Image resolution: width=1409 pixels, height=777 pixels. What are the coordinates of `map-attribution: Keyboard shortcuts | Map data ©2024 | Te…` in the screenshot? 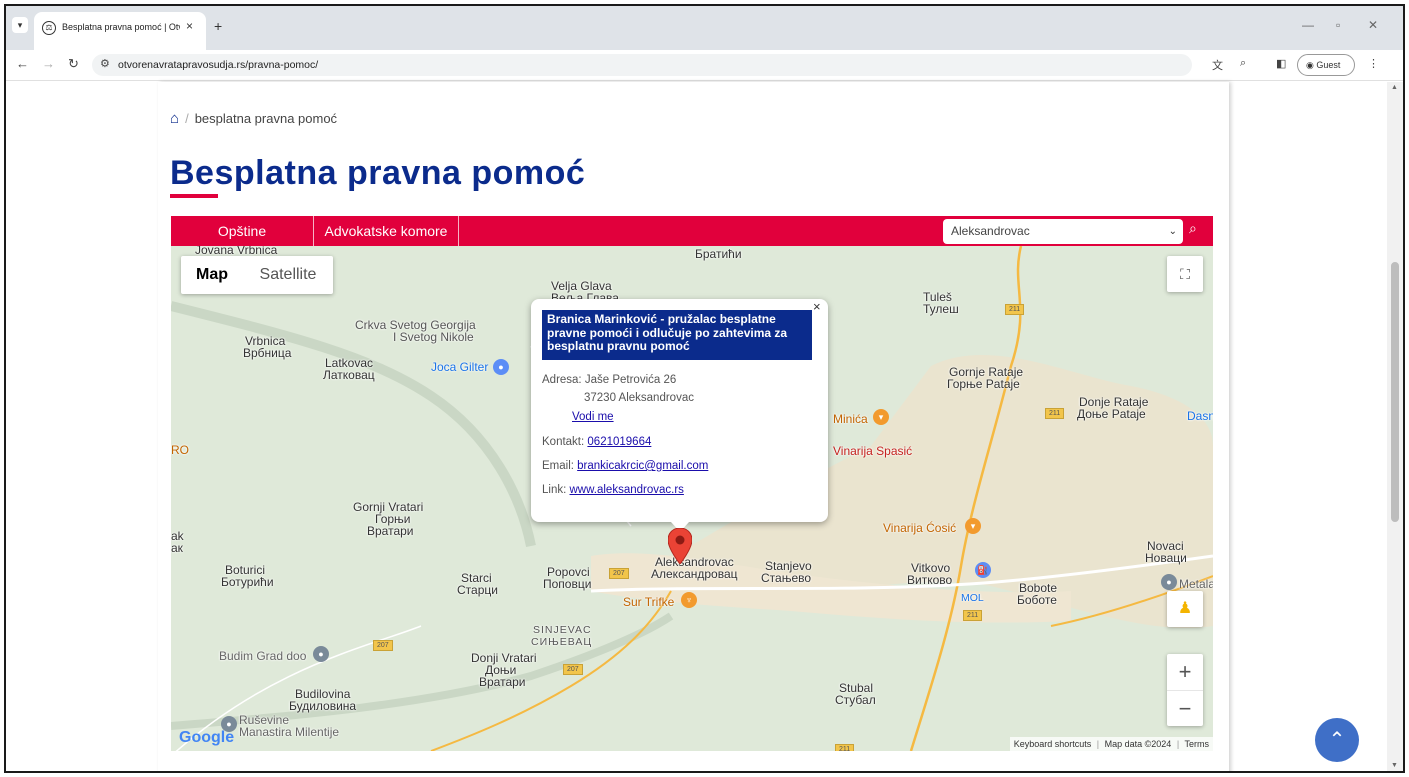 It's located at (1111, 744).